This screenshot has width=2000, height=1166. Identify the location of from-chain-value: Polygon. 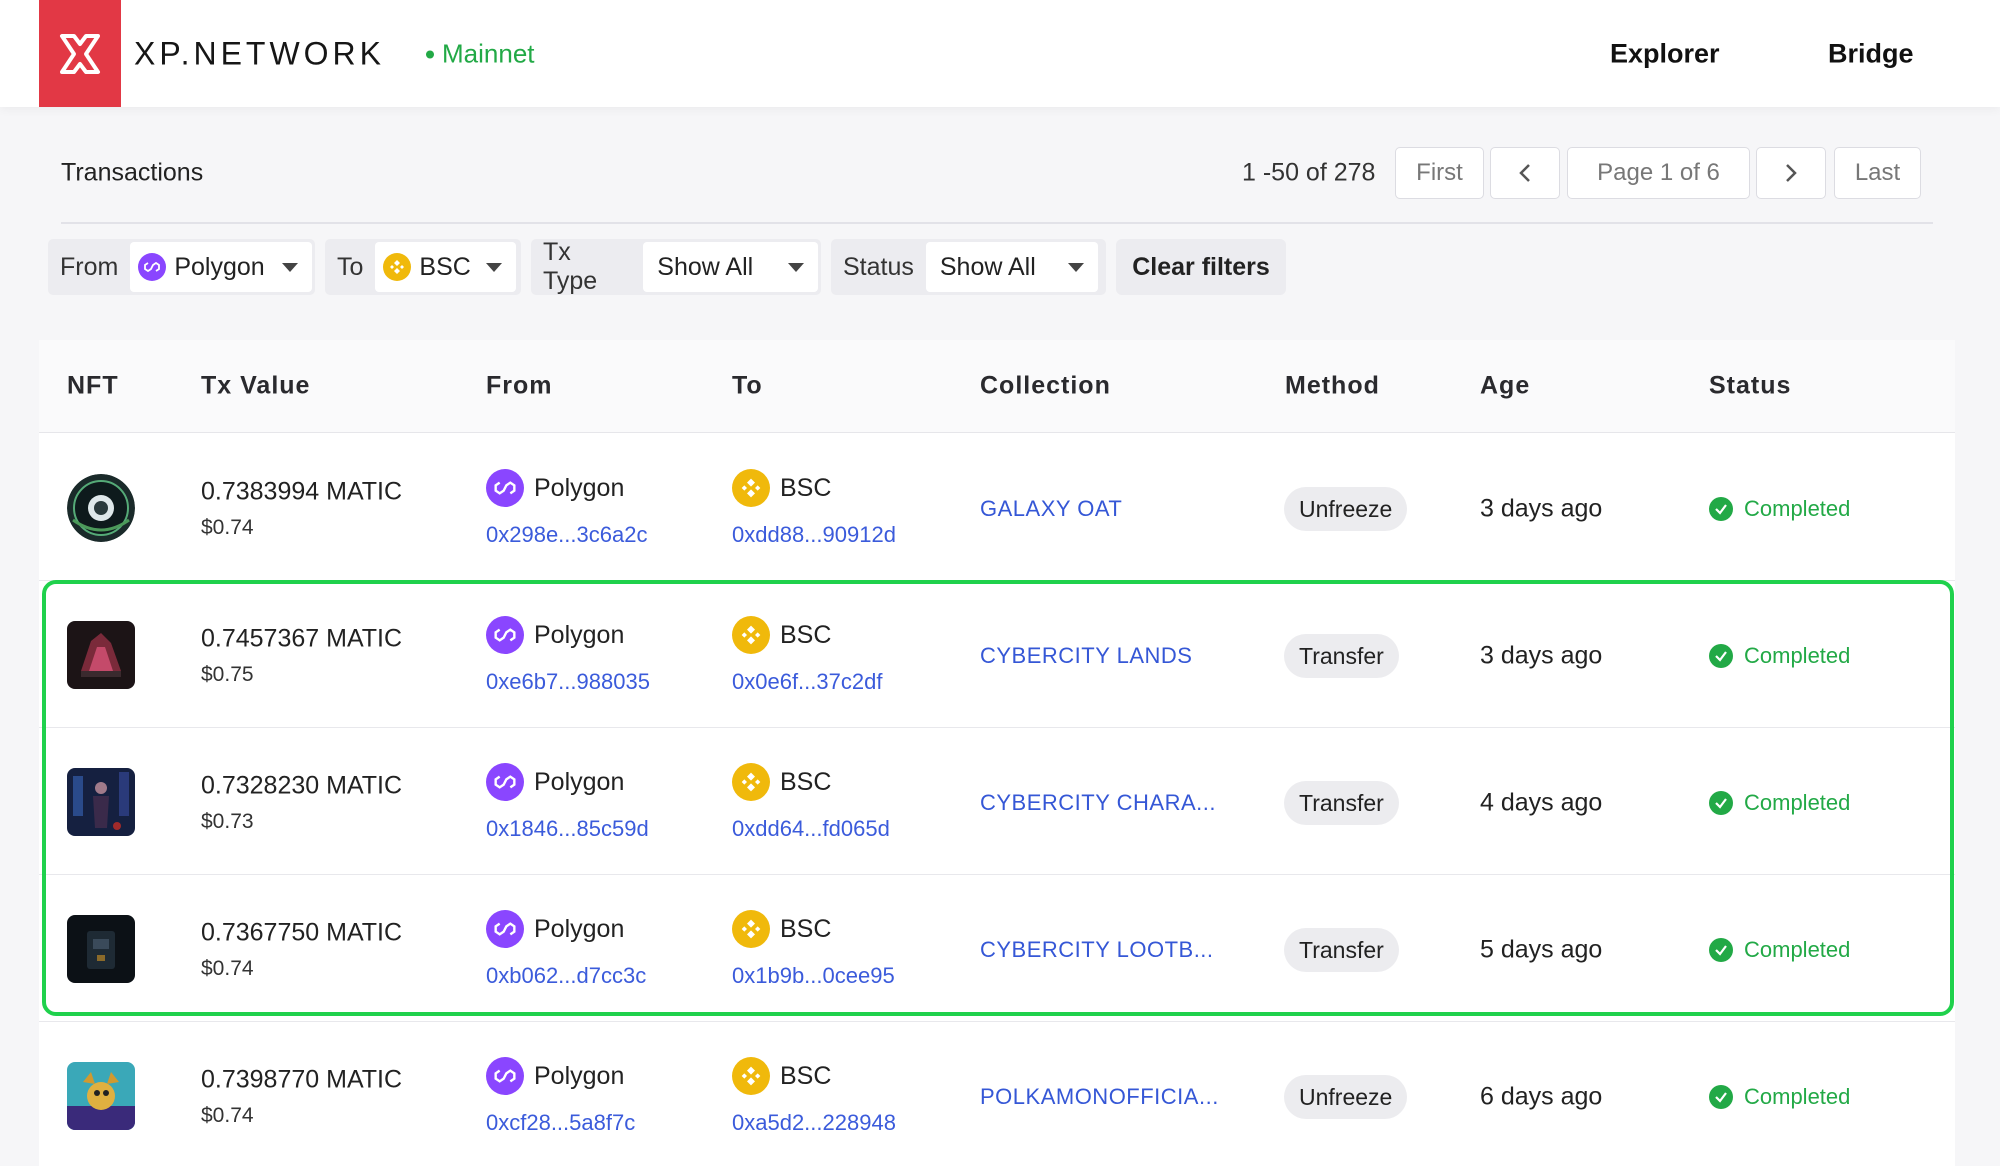
(219, 266).